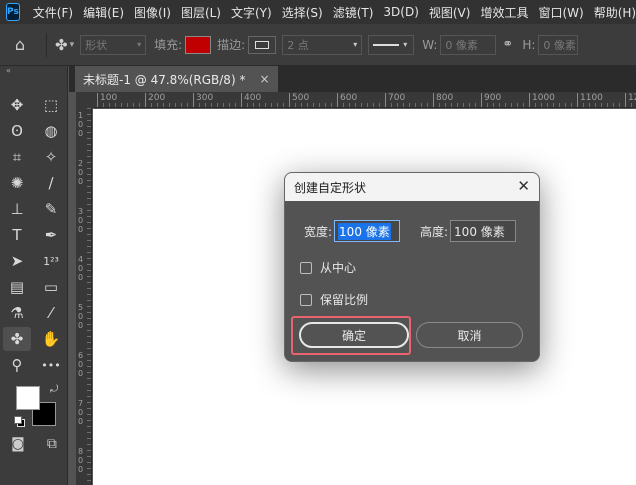 The height and width of the screenshot is (485, 636). Describe the element at coordinates (18, 444) in the screenshot. I see `quick-mask-icon: ◙` at that location.